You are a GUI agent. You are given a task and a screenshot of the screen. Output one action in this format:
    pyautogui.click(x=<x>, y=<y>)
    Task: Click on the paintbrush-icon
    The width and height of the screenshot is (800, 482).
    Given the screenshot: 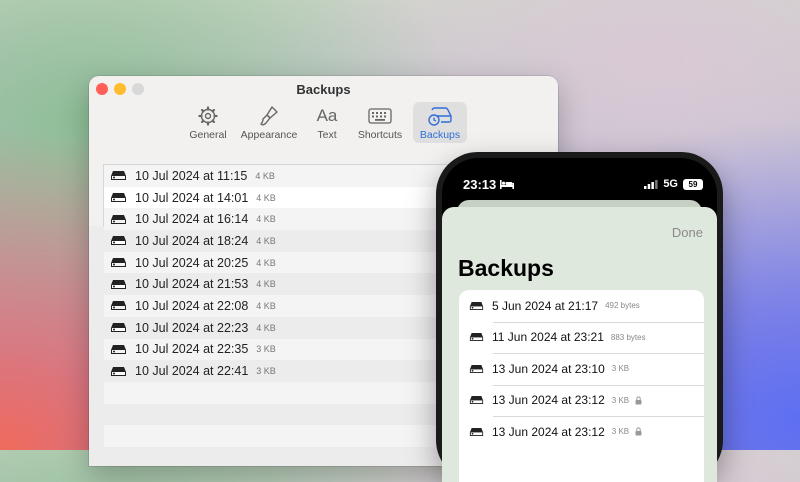 What is the action you would take?
    pyautogui.click(x=269, y=116)
    